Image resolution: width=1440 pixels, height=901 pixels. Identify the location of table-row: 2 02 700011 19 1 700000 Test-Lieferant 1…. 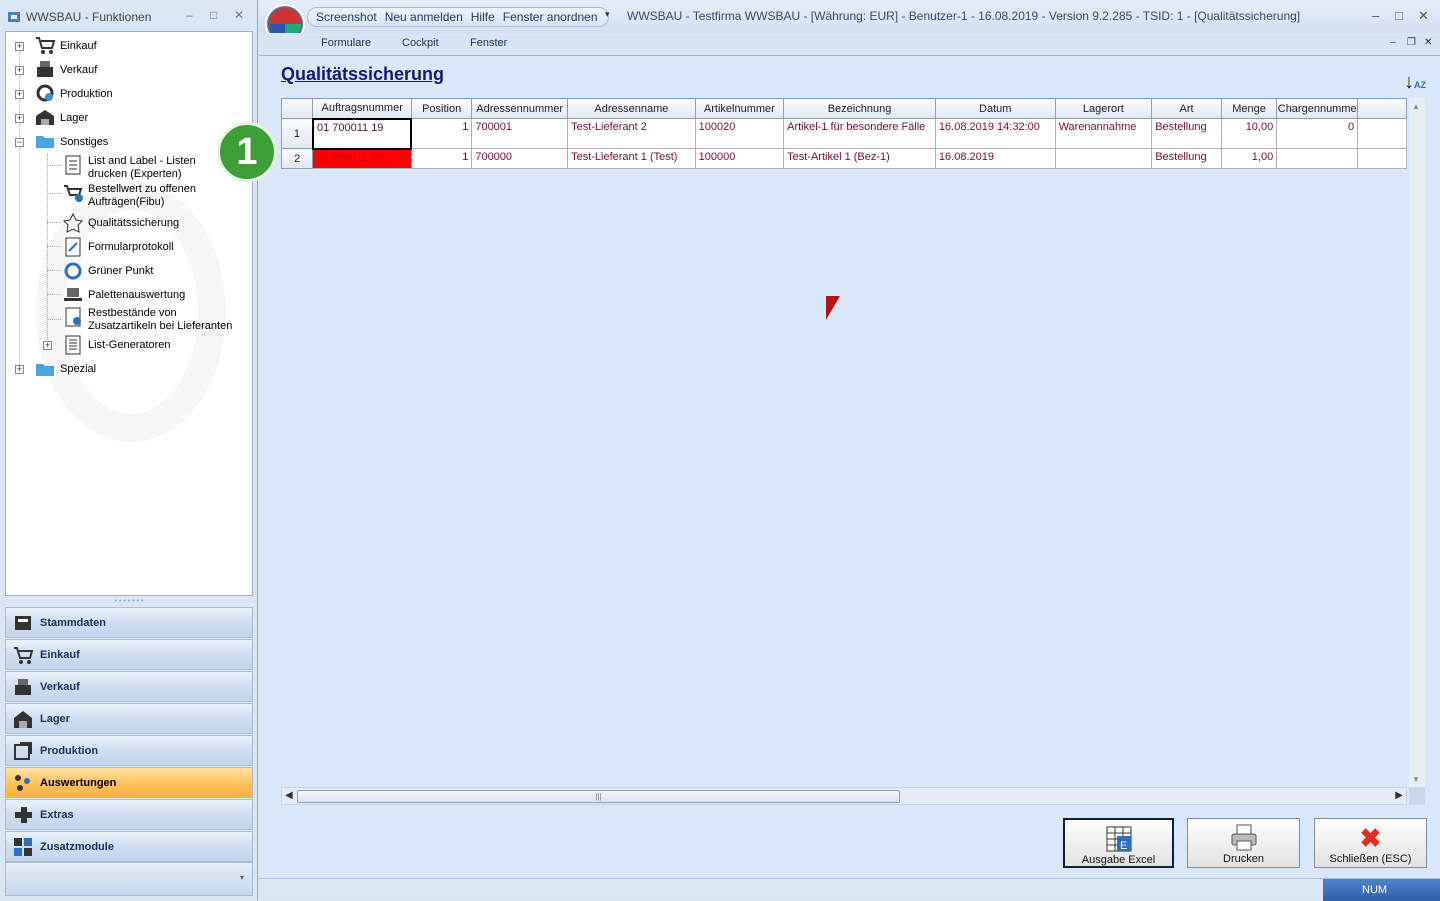
(844, 158).